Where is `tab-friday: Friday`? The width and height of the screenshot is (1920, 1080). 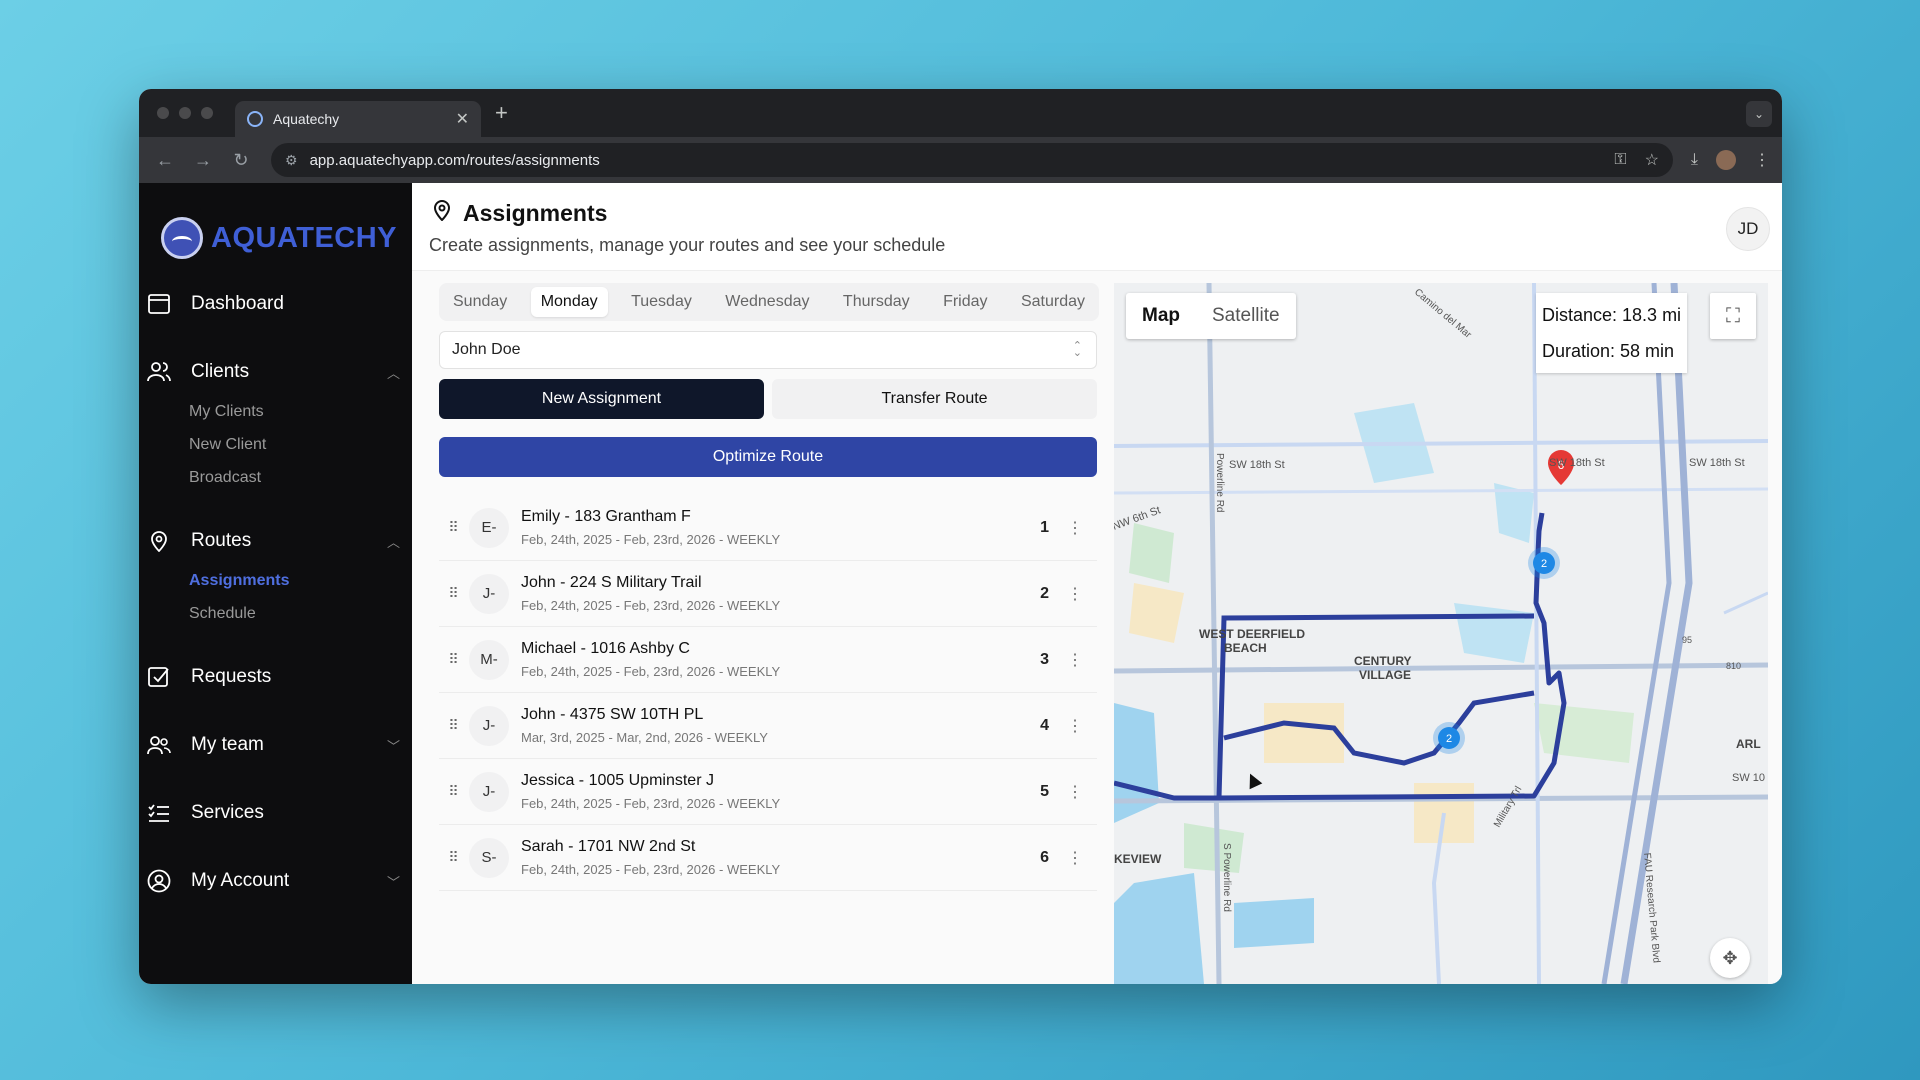 tab-friday: Friday is located at coordinates (965, 302).